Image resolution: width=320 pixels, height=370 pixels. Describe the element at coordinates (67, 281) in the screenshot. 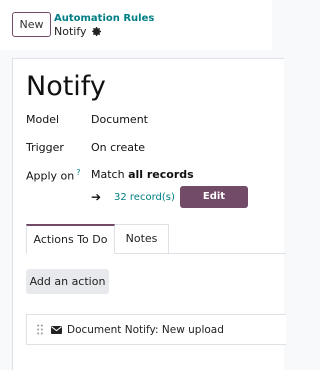

I see `add-action-button: Add an action` at that location.